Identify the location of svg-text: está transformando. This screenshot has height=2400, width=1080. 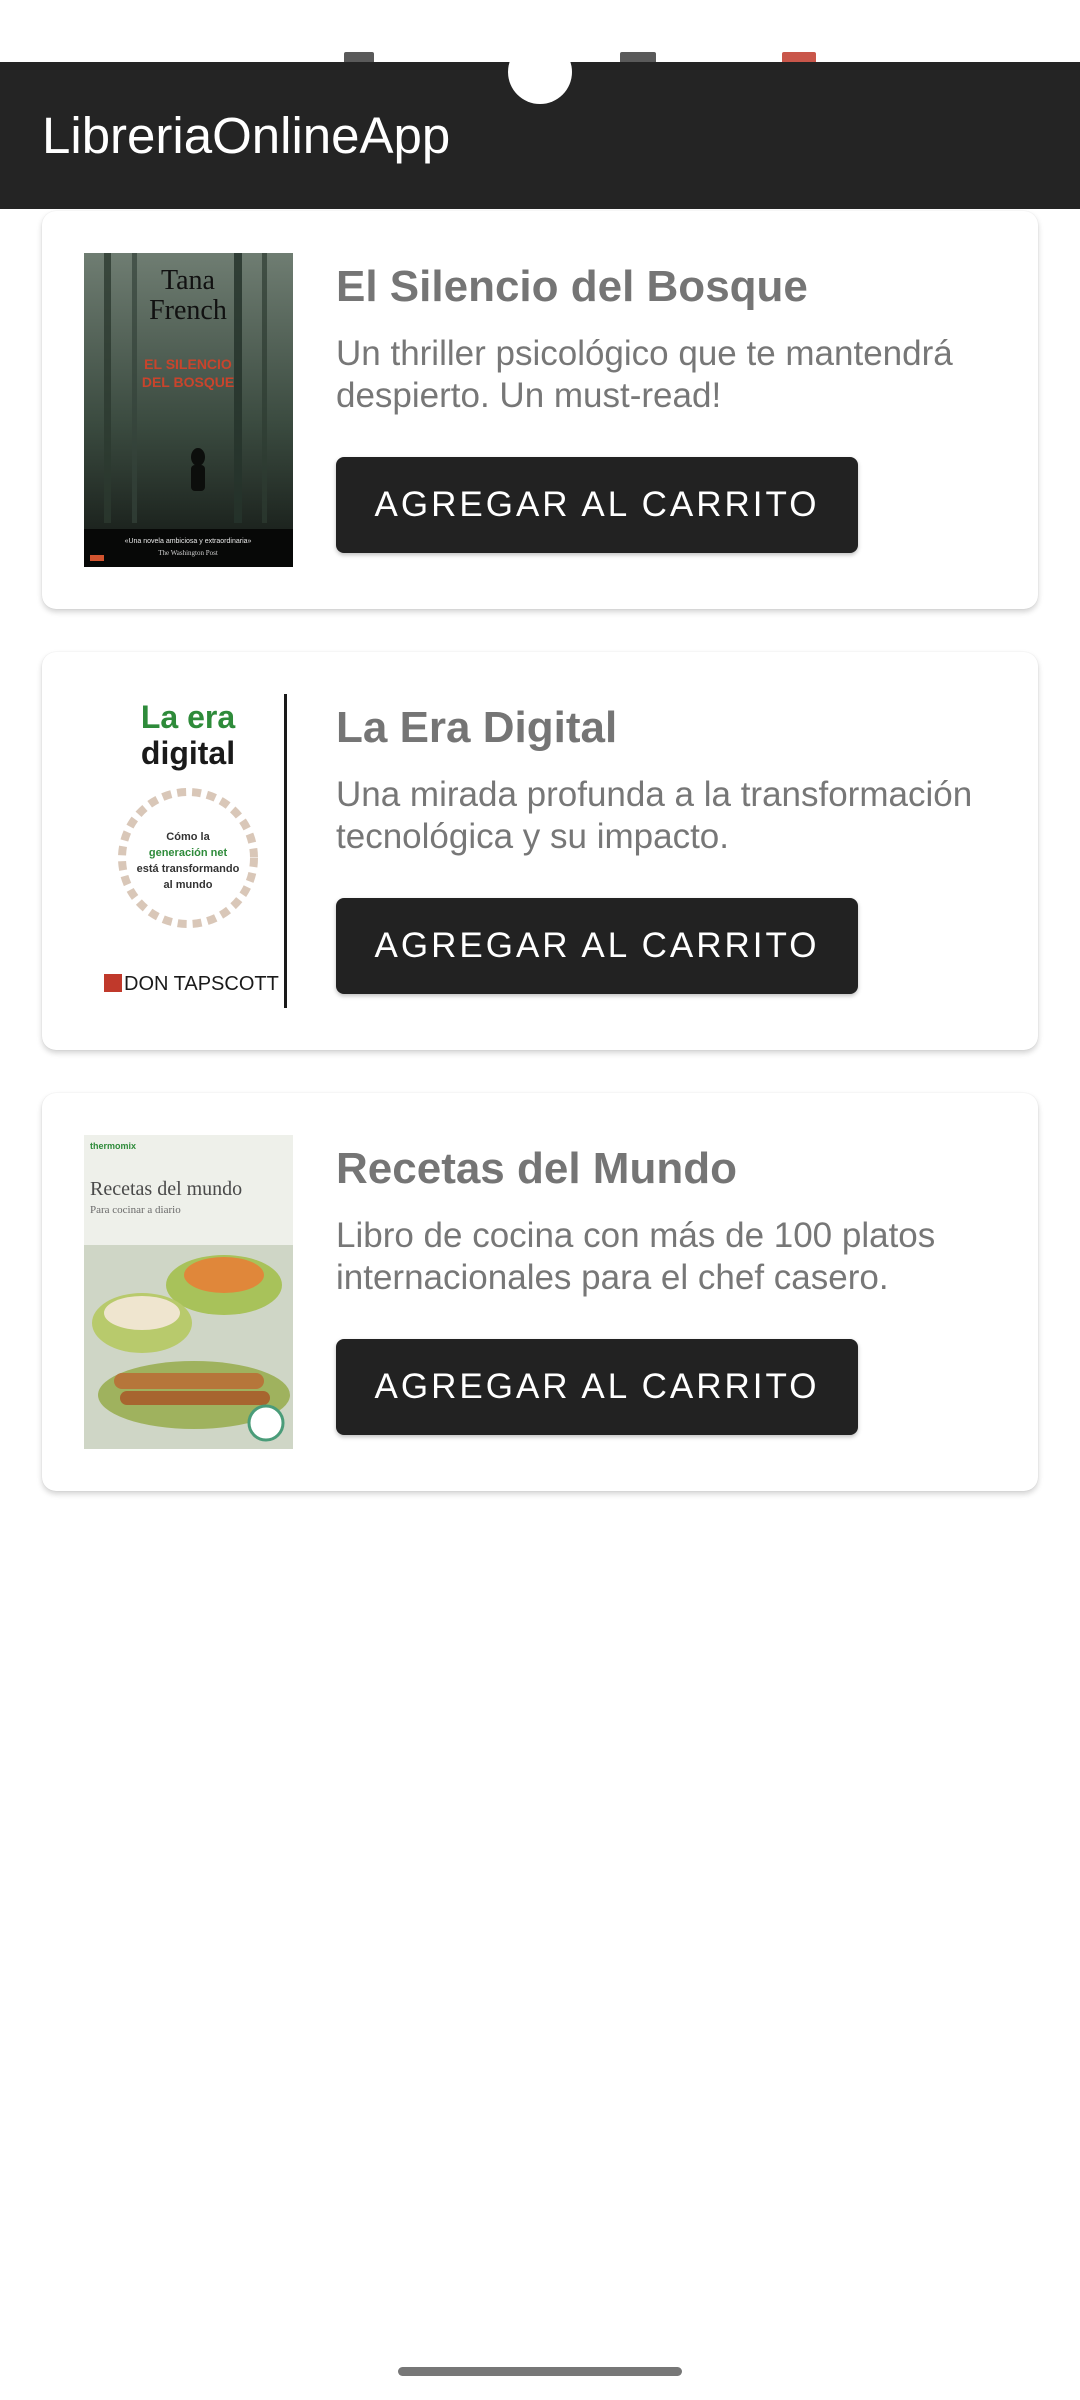
(188, 869).